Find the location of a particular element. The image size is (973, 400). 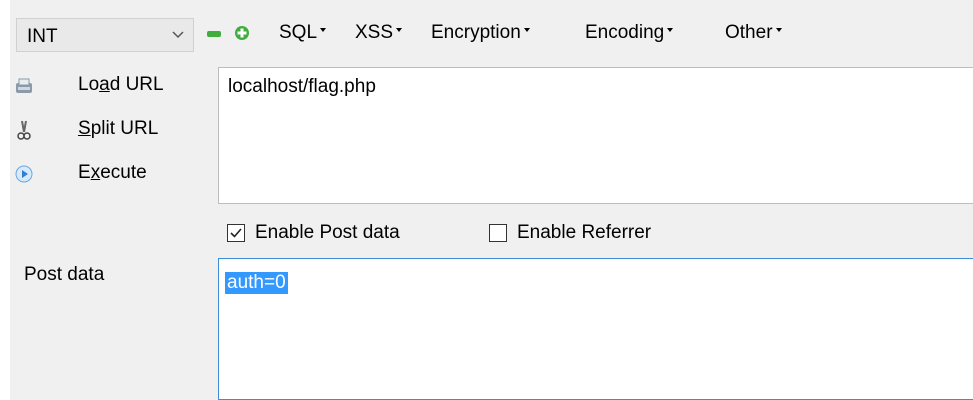

post-data-value: auth=0 is located at coordinates (256, 283).